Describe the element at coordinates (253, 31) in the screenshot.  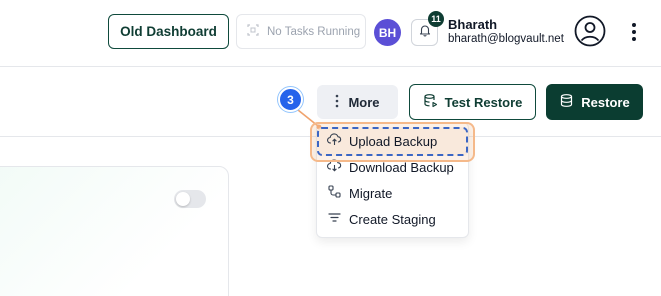
I see `tasks-icon` at that location.